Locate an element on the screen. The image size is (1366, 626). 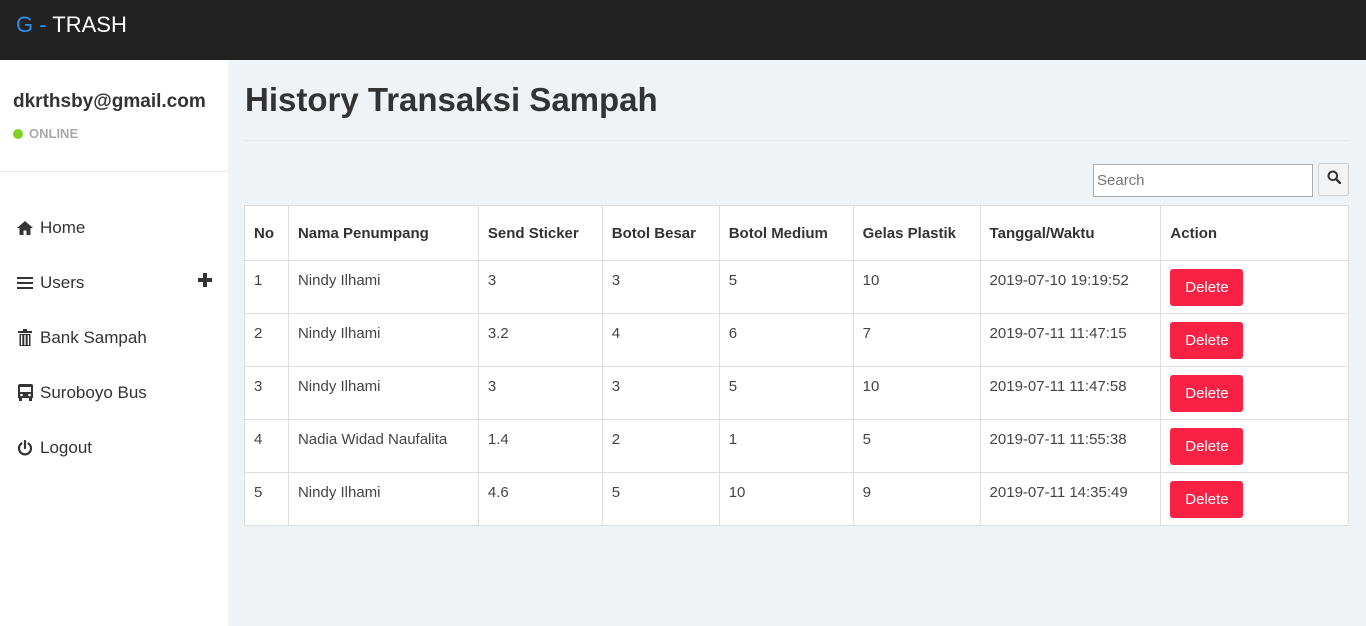
sidebar-item-label: Bank Sampah is located at coordinates (93, 337).